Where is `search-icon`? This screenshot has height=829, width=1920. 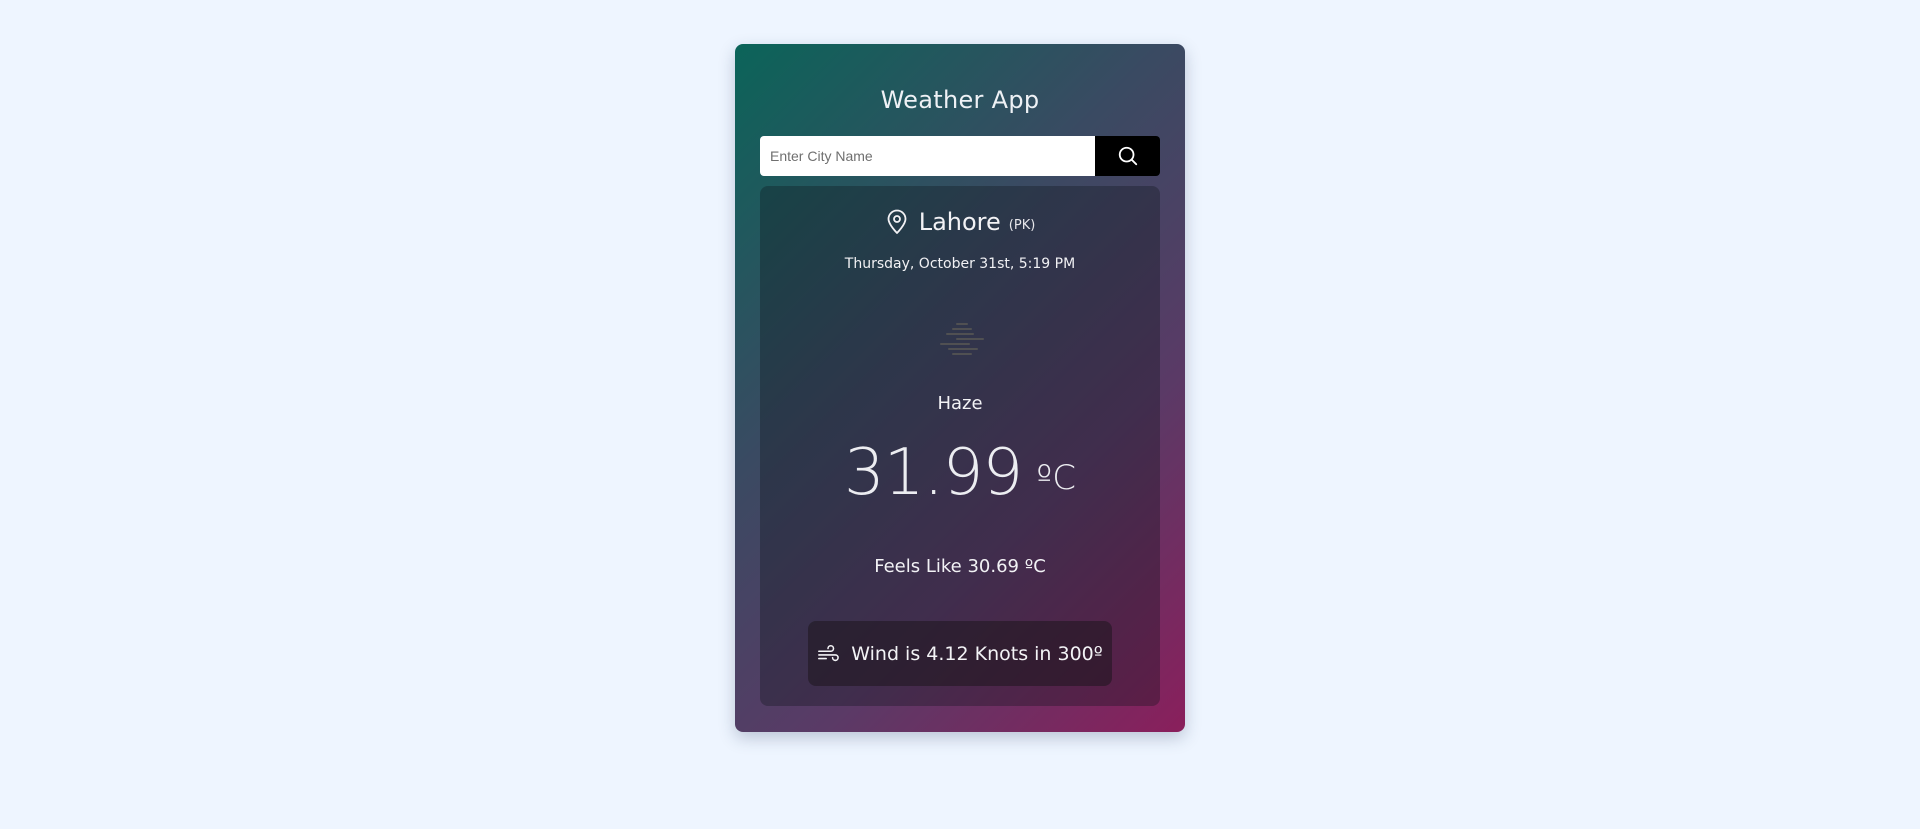
search-icon is located at coordinates (1128, 156).